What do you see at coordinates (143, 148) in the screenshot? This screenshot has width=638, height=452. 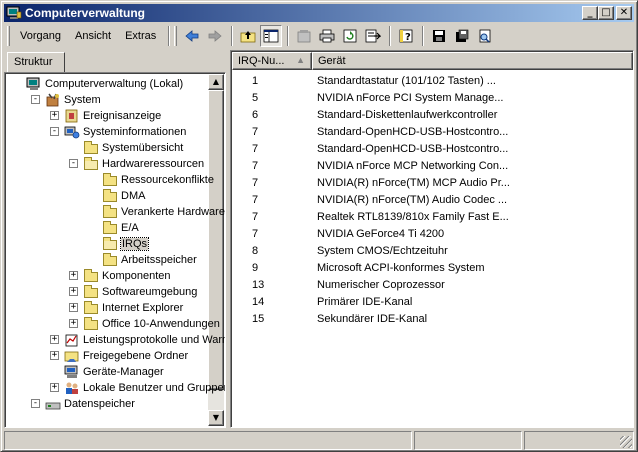 I see `tree-node-label: Systemübersicht` at bounding box center [143, 148].